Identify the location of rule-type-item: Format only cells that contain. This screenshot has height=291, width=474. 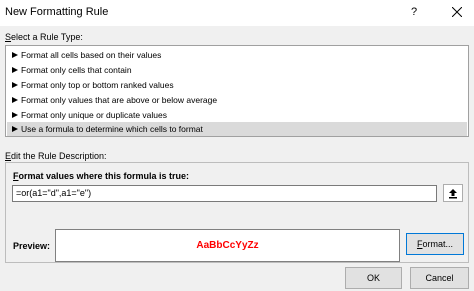
(237, 70).